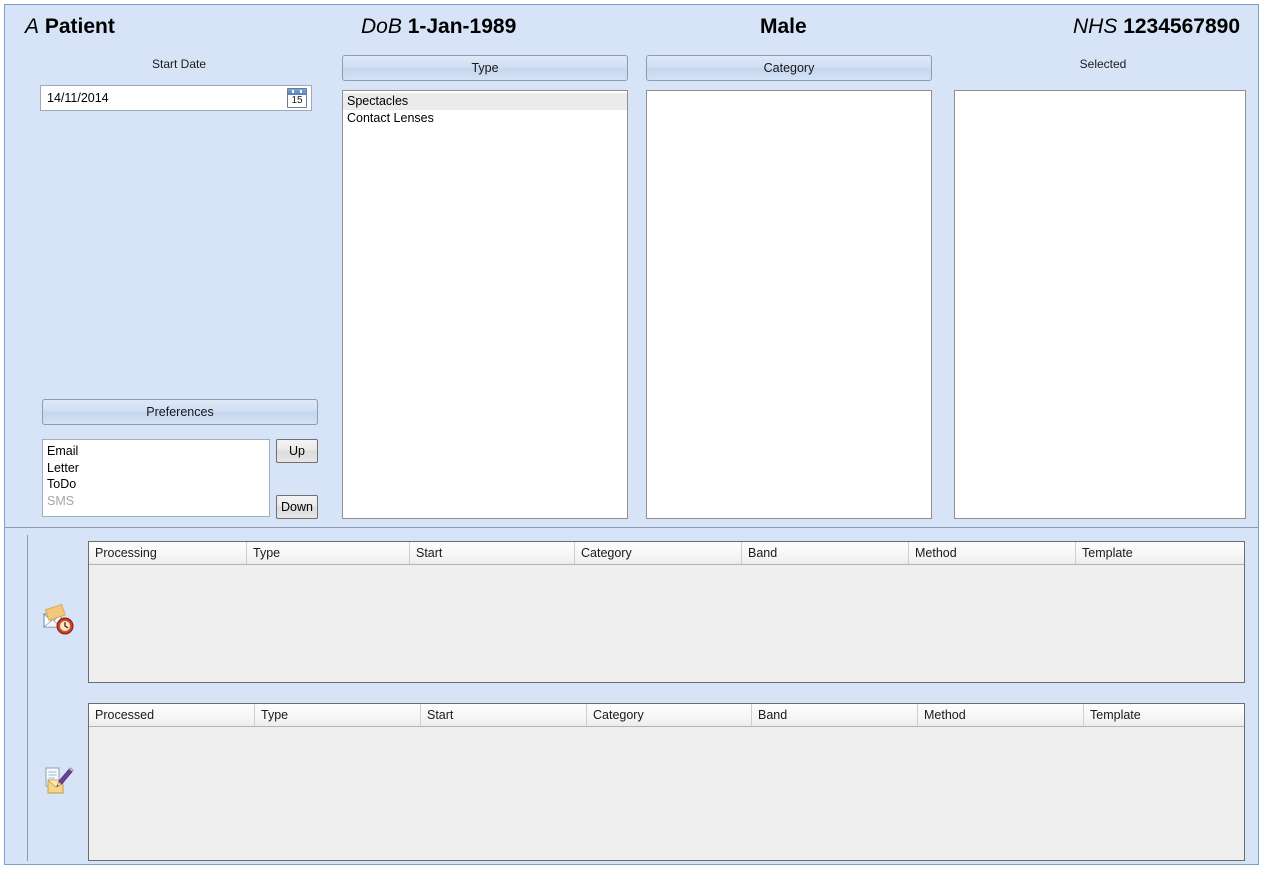 The width and height of the screenshot is (1263, 869). Describe the element at coordinates (485, 101) in the screenshot. I see `list-item: Spectacles` at that location.